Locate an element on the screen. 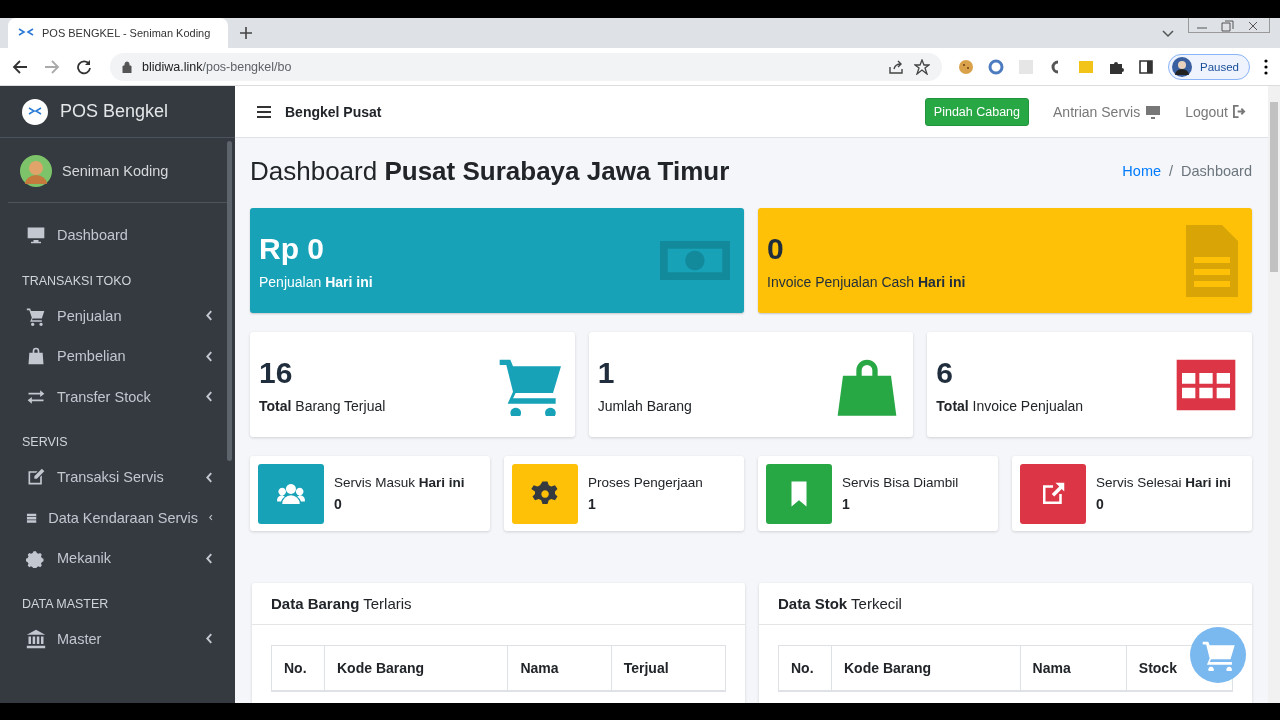  menu-item: Penjualan is located at coordinates (120, 315).